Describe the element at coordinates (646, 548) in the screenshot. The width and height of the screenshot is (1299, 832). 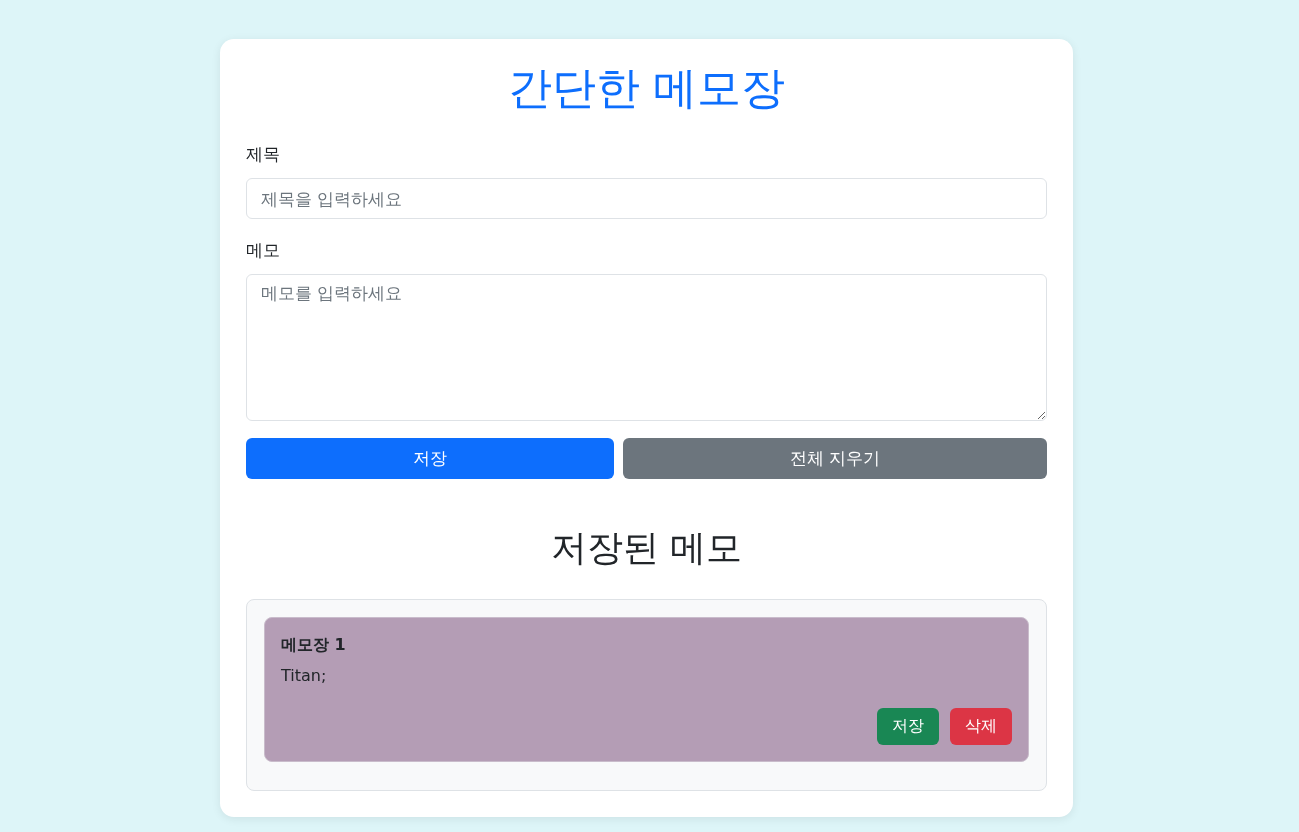
I see `saved-memos-heading: 저장된 메모` at that location.